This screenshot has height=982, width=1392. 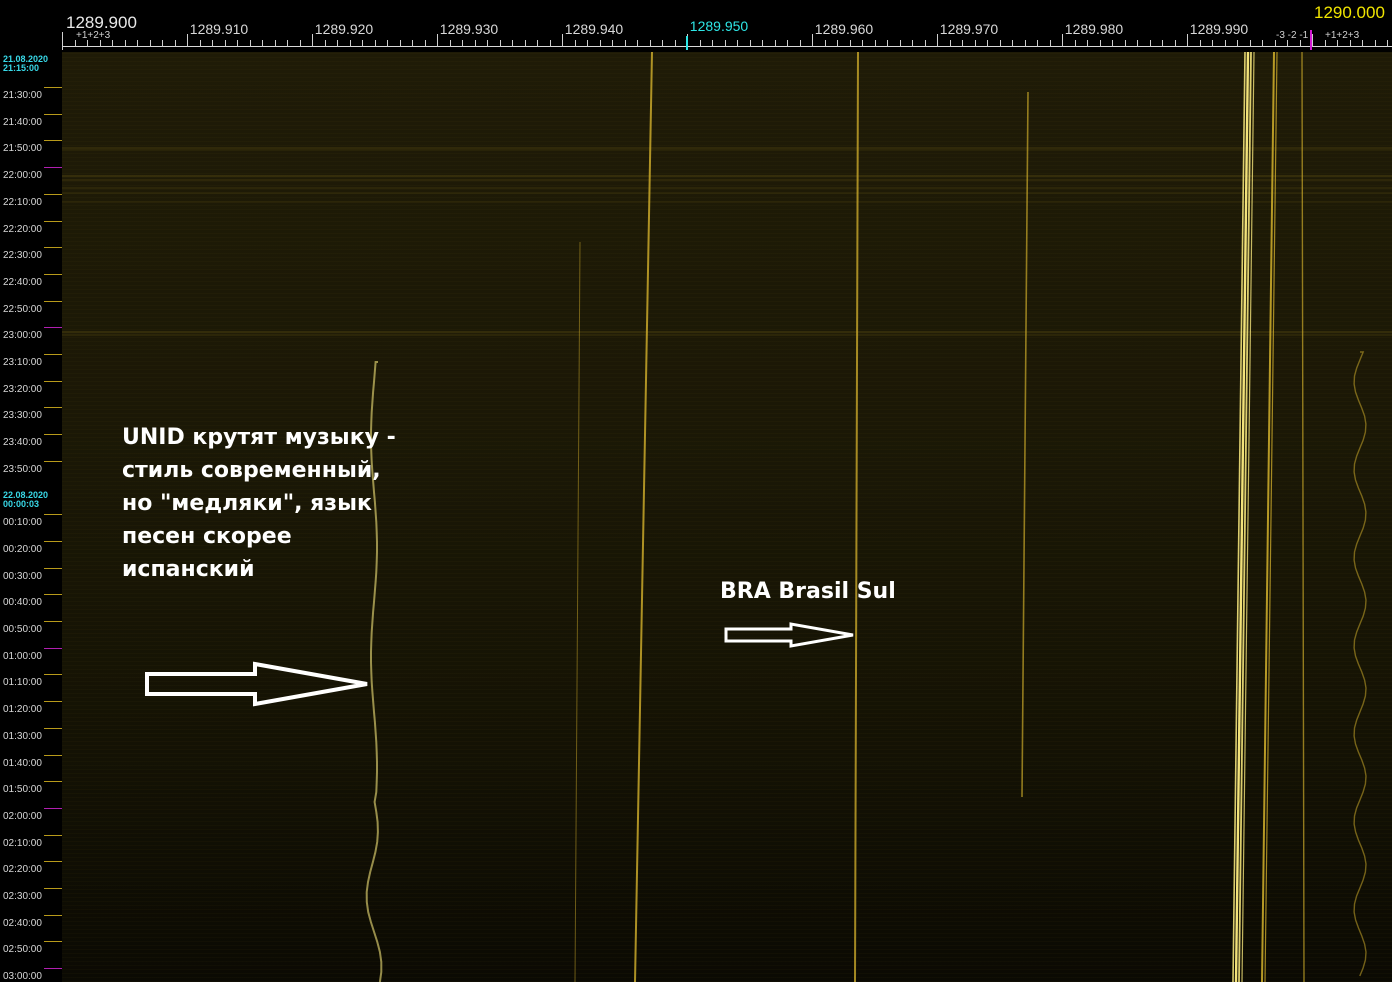 I want to click on unid-note-line-1: UNID крутят музыку -, so click(x=259, y=437).